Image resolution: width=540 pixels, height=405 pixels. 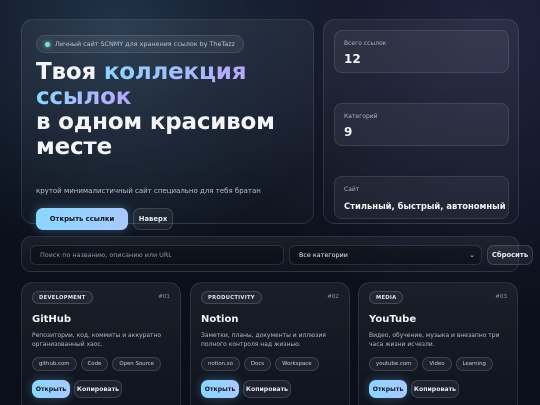 I want to click on reset-button: Сбросить, so click(x=510, y=255).